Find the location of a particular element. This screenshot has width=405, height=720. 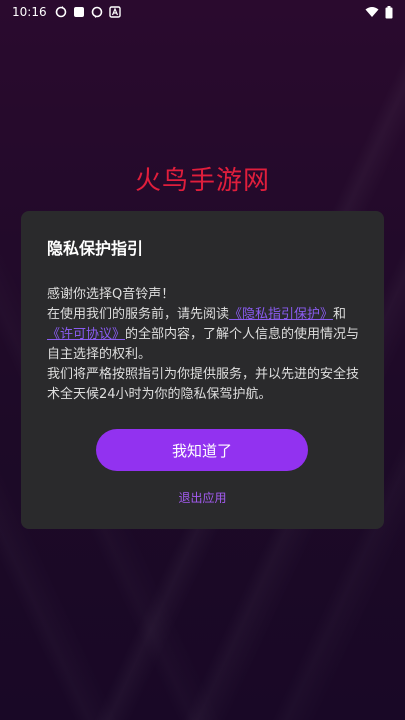

privacy-policy-link: 《隐私指引保护》 is located at coordinates (281, 314).